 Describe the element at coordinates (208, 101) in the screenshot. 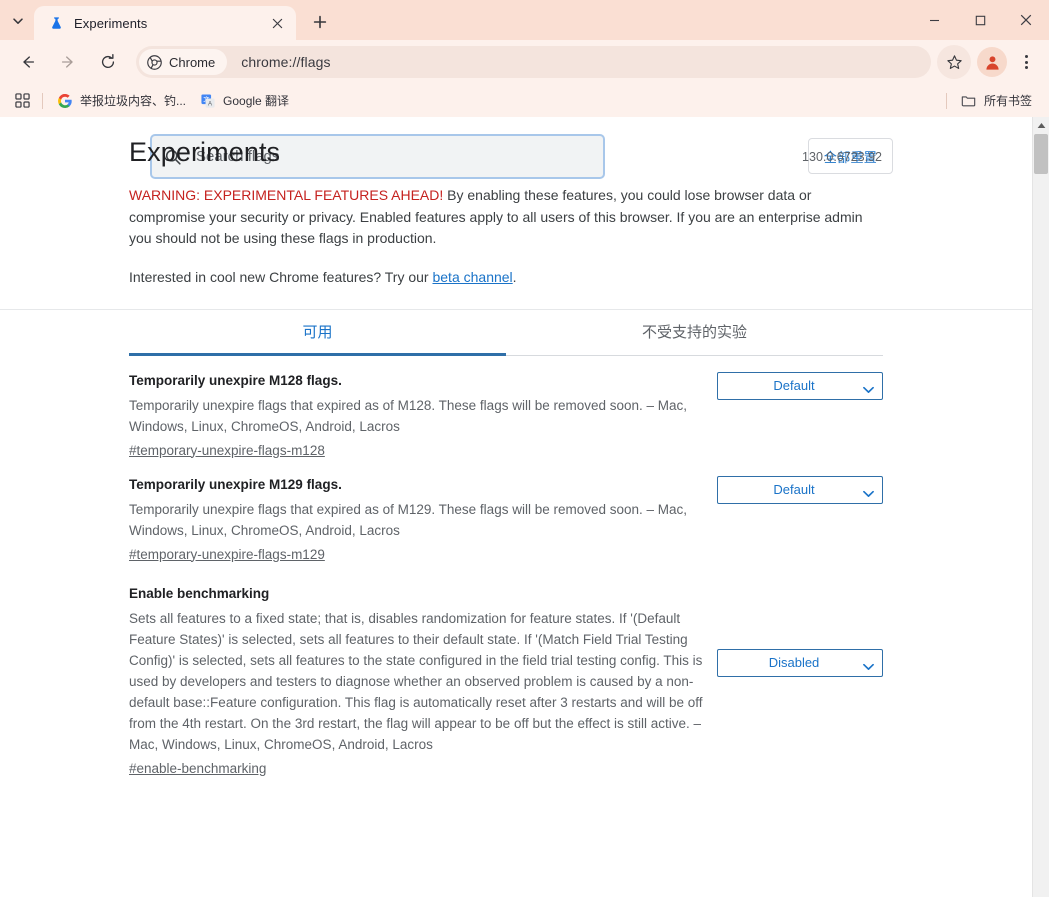

I see `google-translate-icon: 文 A` at that location.